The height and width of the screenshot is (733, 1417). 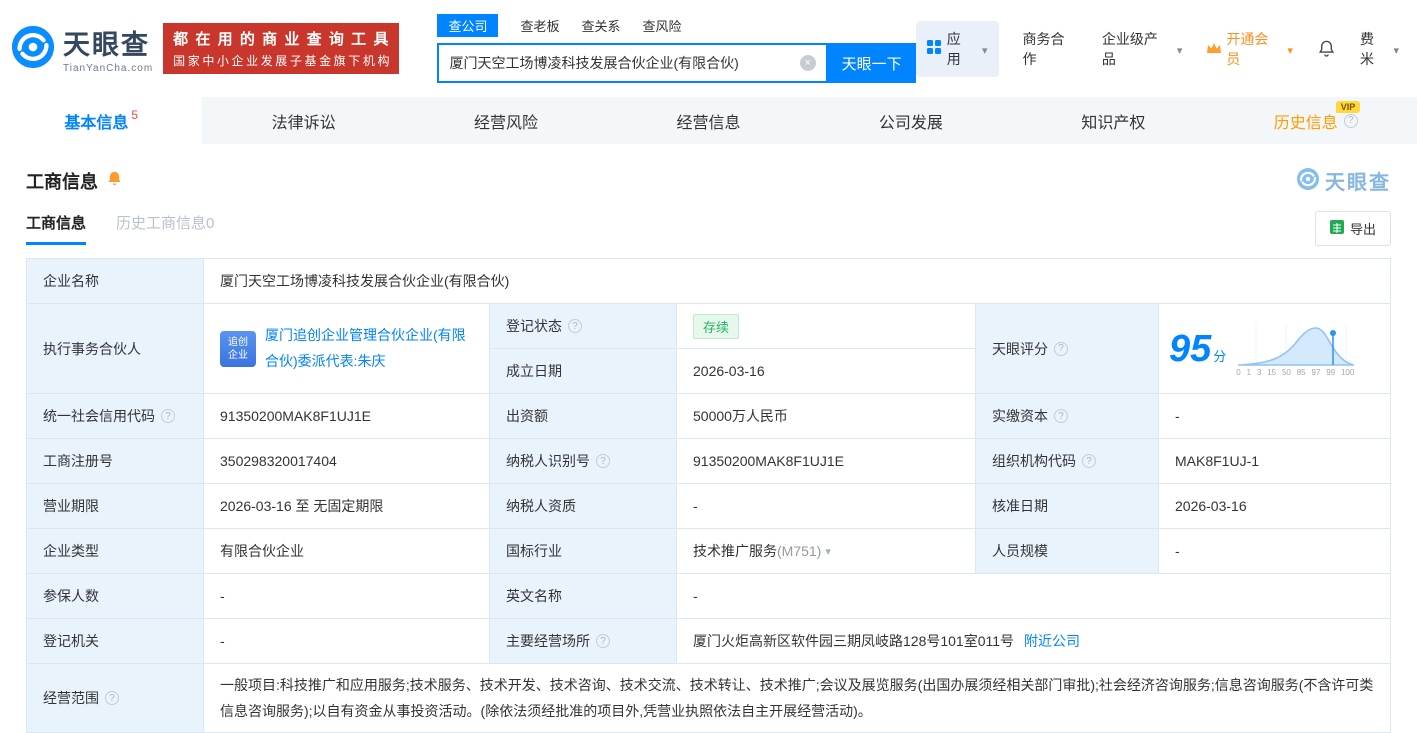 What do you see at coordinates (115, 281) in the screenshot?
I see `company-name-label: 企业名称` at bounding box center [115, 281].